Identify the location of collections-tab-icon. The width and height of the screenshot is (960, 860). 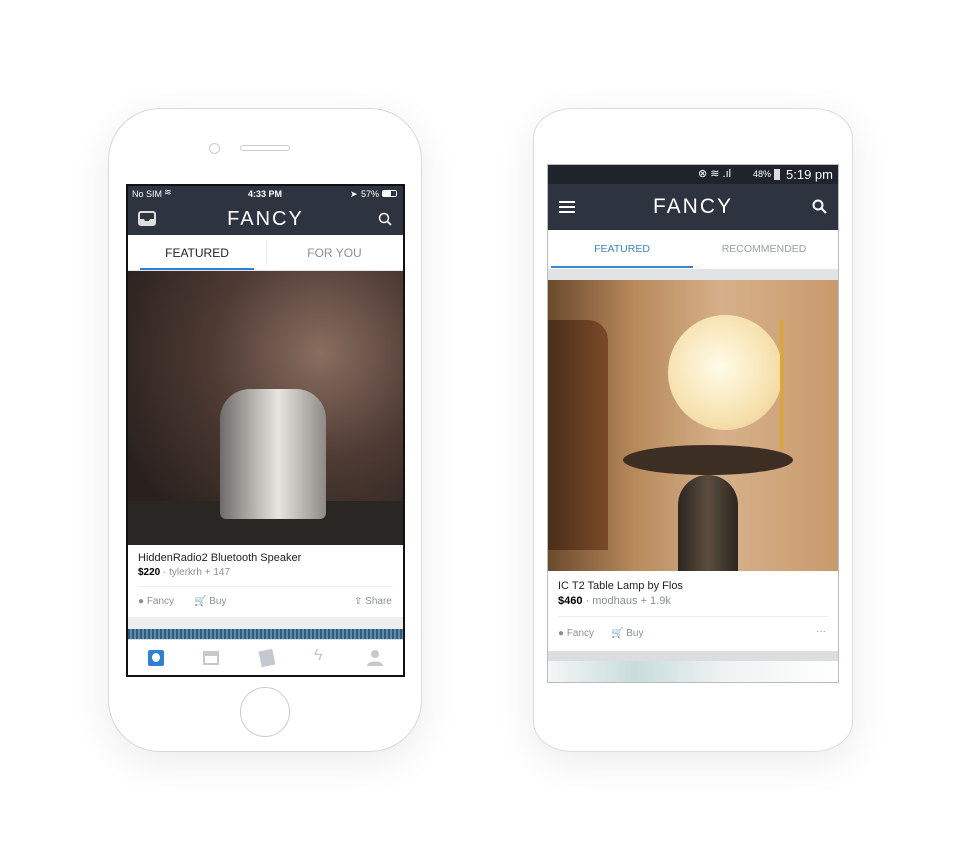
(267, 658).